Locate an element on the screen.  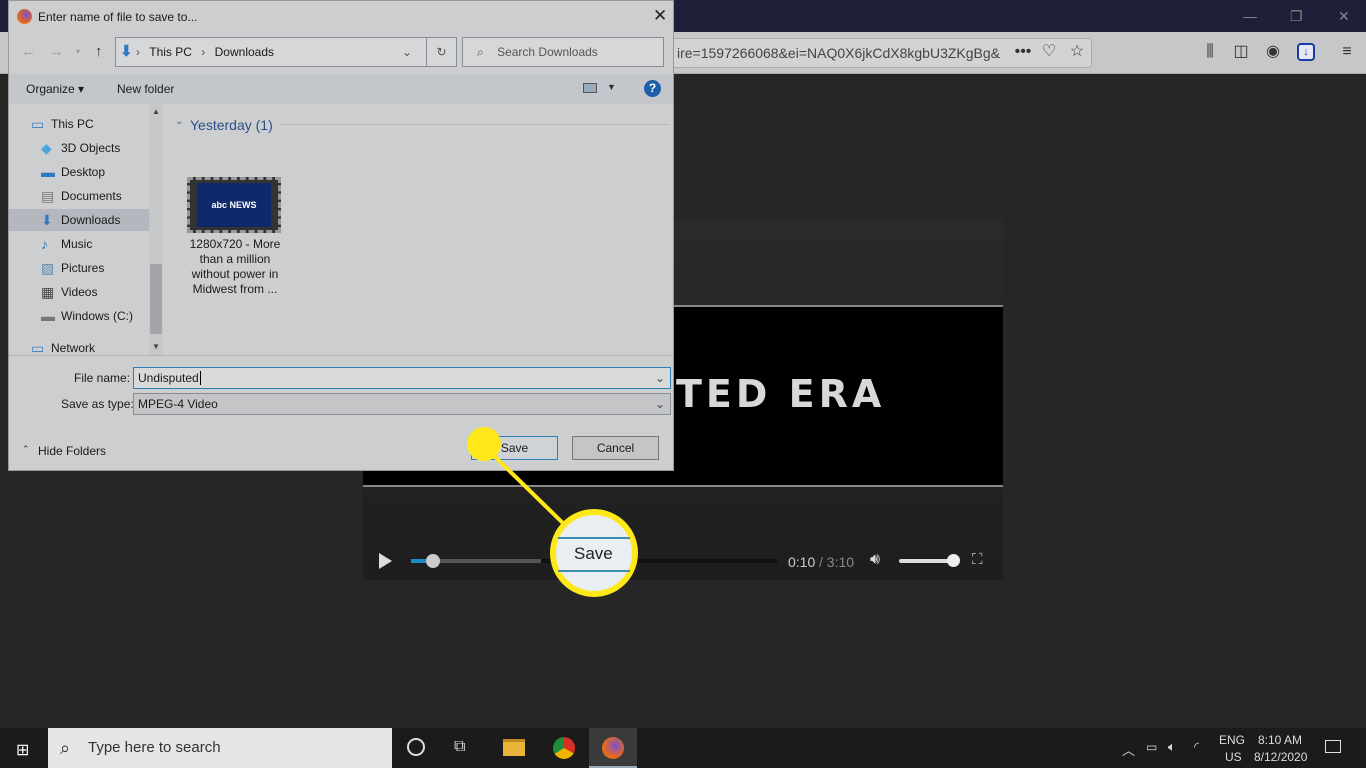
collapse-group-icon: ⌄ is located at coordinates (179, 121).